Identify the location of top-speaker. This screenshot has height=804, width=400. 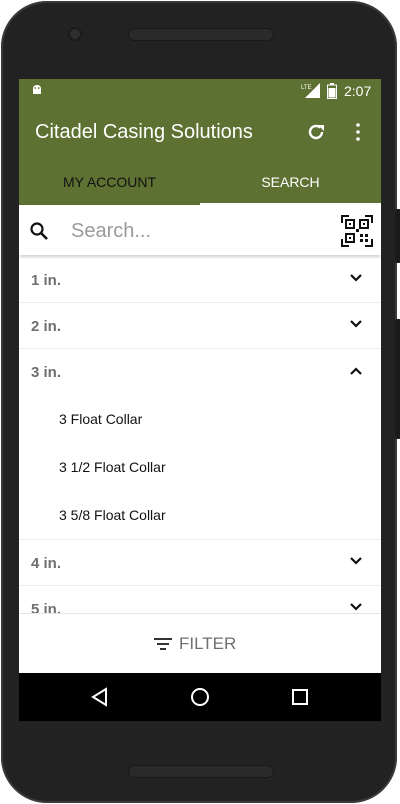
(201, 34).